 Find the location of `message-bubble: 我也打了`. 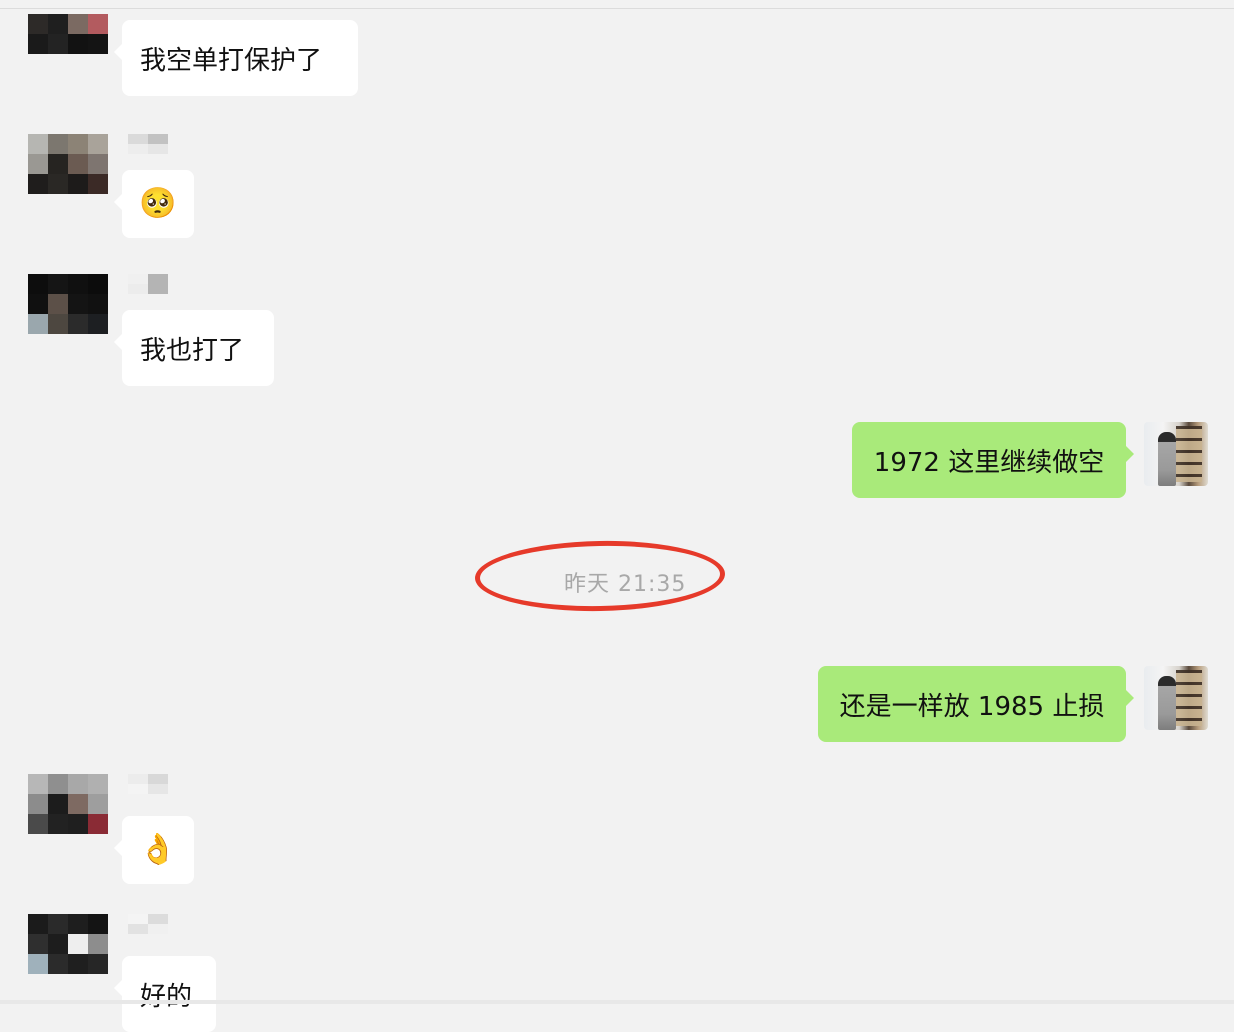

message-bubble: 我也打了 is located at coordinates (194, 348).